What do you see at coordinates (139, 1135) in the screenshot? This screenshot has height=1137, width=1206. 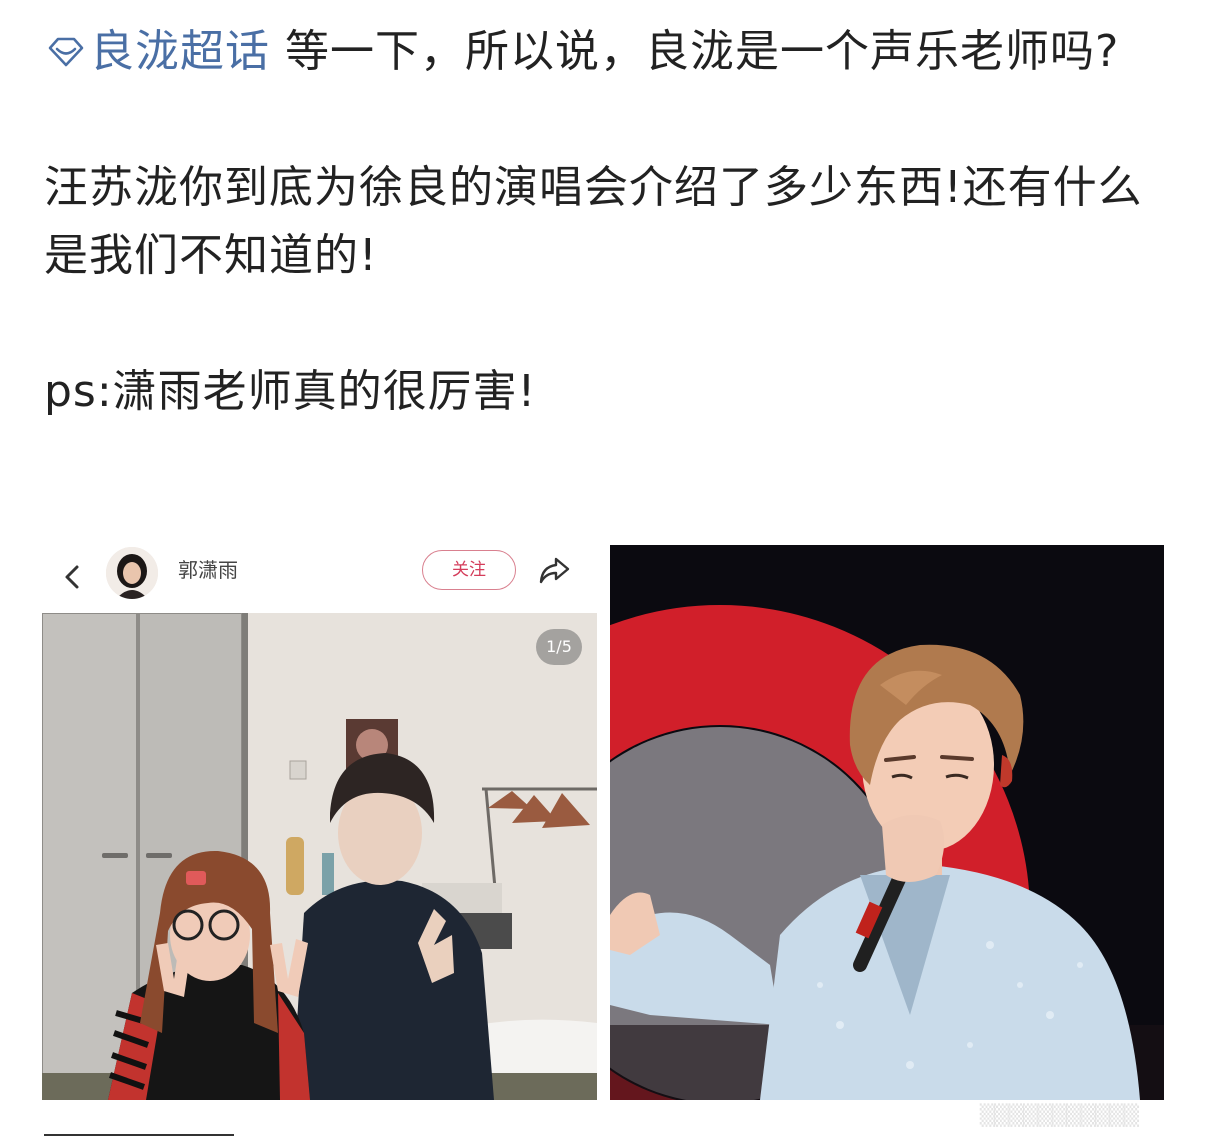 I see `bottom-divider` at bounding box center [139, 1135].